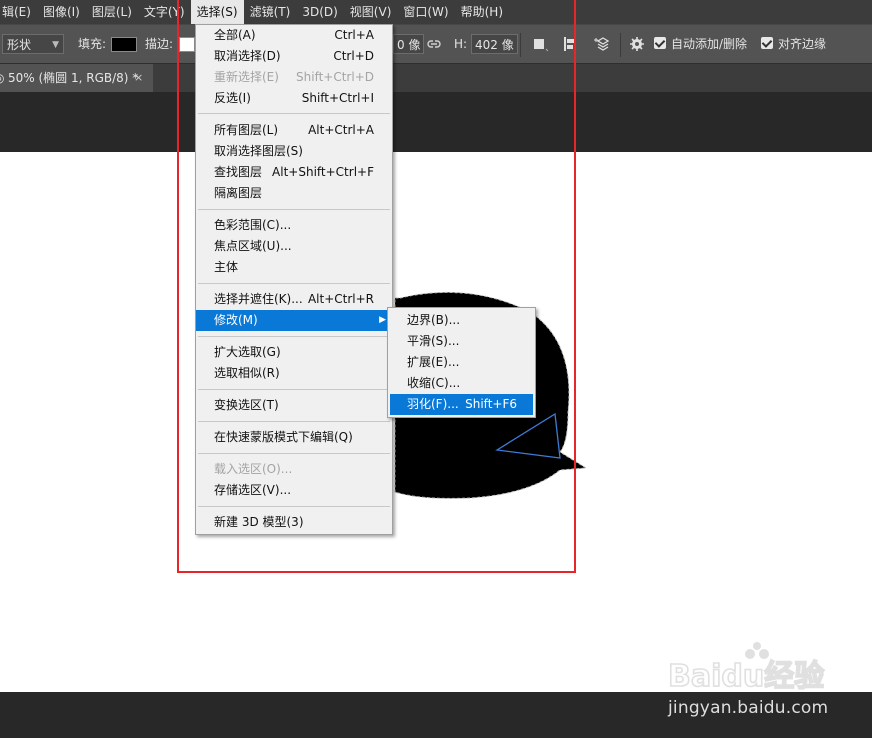 This screenshot has height=738, width=872. Describe the element at coordinates (746, 676) in the screenshot. I see `svg-text: Baidu经验` at that location.